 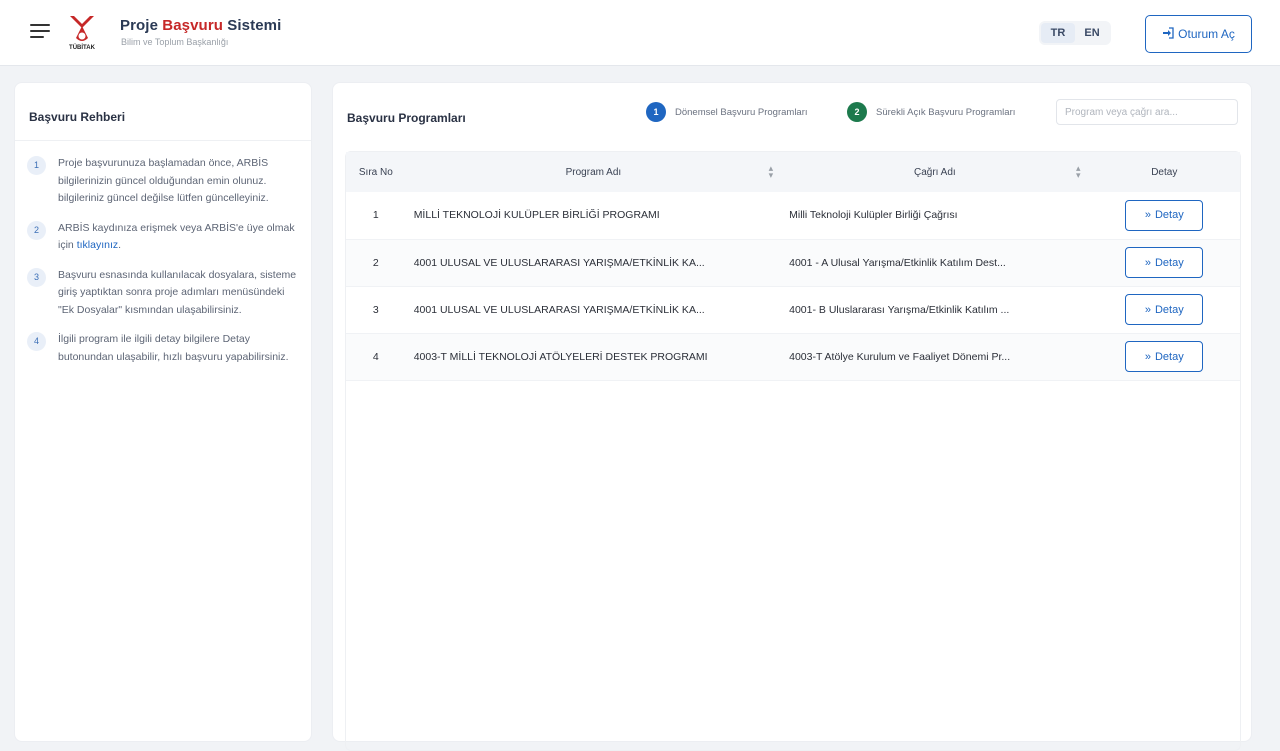 What do you see at coordinates (40, 33) in the screenshot?
I see `hamburger-menu-icon` at bounding box center [40, 33].